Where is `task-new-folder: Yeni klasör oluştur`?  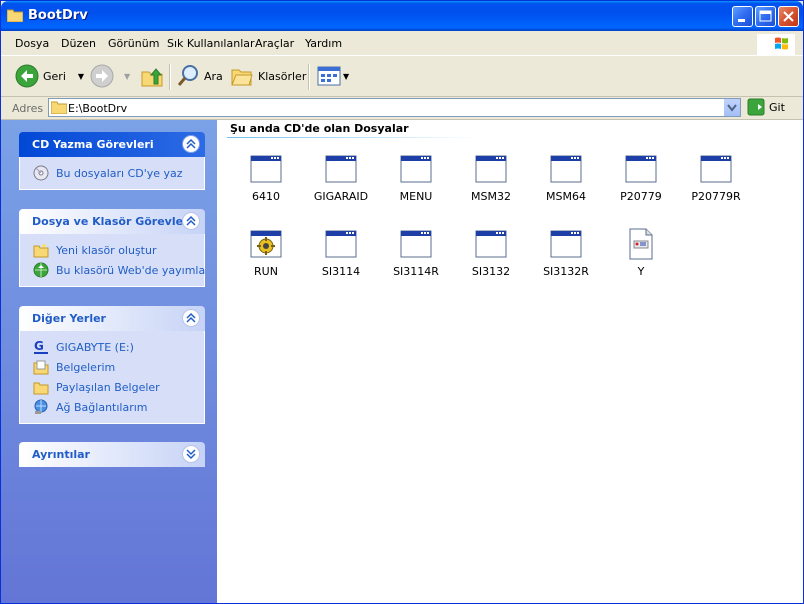 task-new-folder: Yeni klasör oluştur is located at coordinates (112, 250).